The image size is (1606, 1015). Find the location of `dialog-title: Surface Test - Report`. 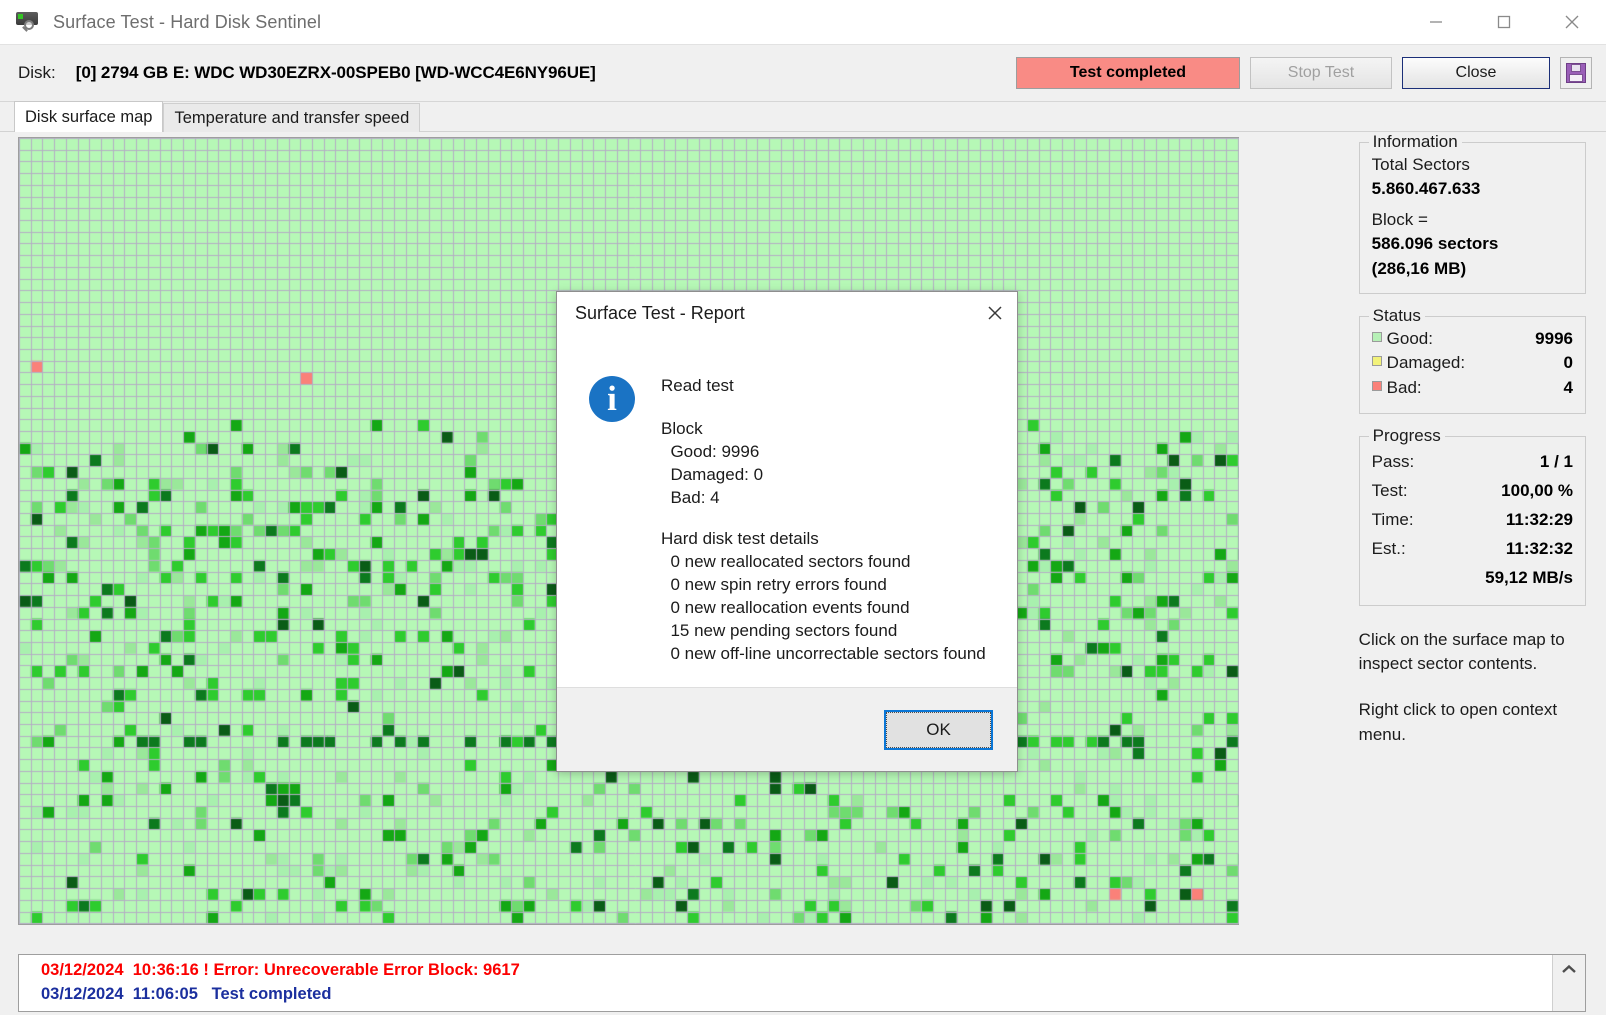

dialog-title: Surface Test - Report is located at coordinates (660, 312).